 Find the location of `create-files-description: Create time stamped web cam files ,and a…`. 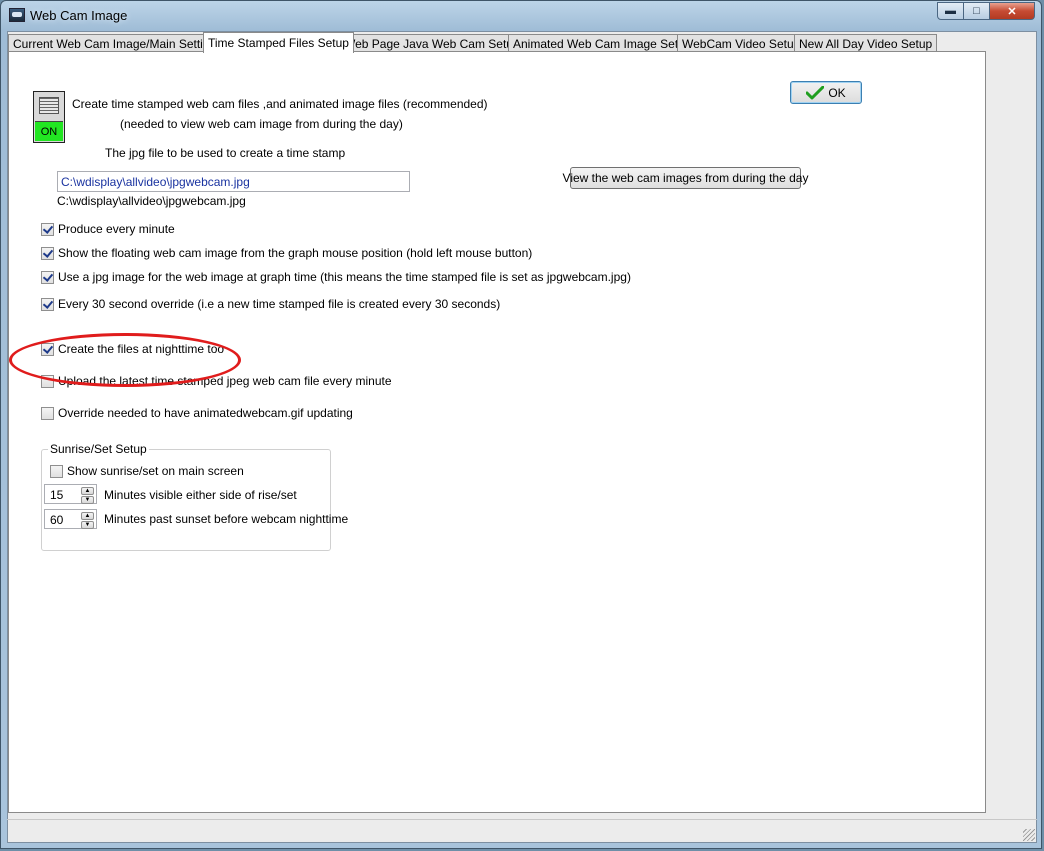

create-files-description: Create time stamped web cam files ,and a… is located at coordinates (280, 104).